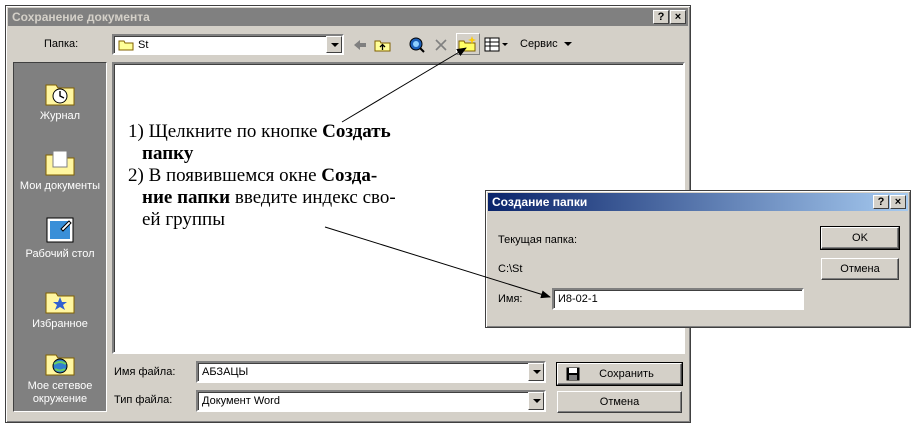  I want to click on chevron-down-icon, so click(567, 44).